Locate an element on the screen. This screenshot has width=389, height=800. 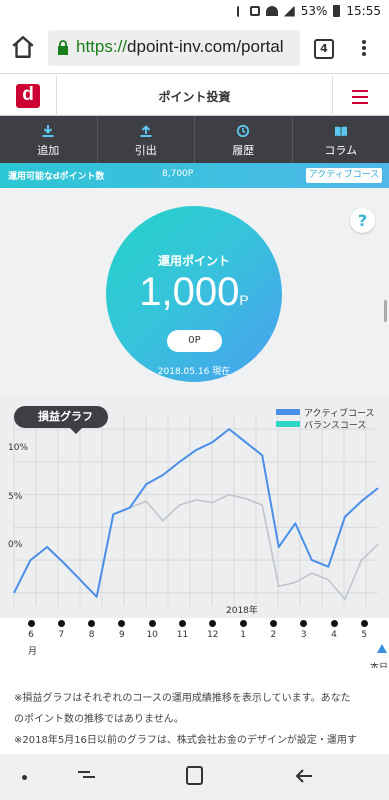
browser-menu-button is located at coordinates (364, 49).